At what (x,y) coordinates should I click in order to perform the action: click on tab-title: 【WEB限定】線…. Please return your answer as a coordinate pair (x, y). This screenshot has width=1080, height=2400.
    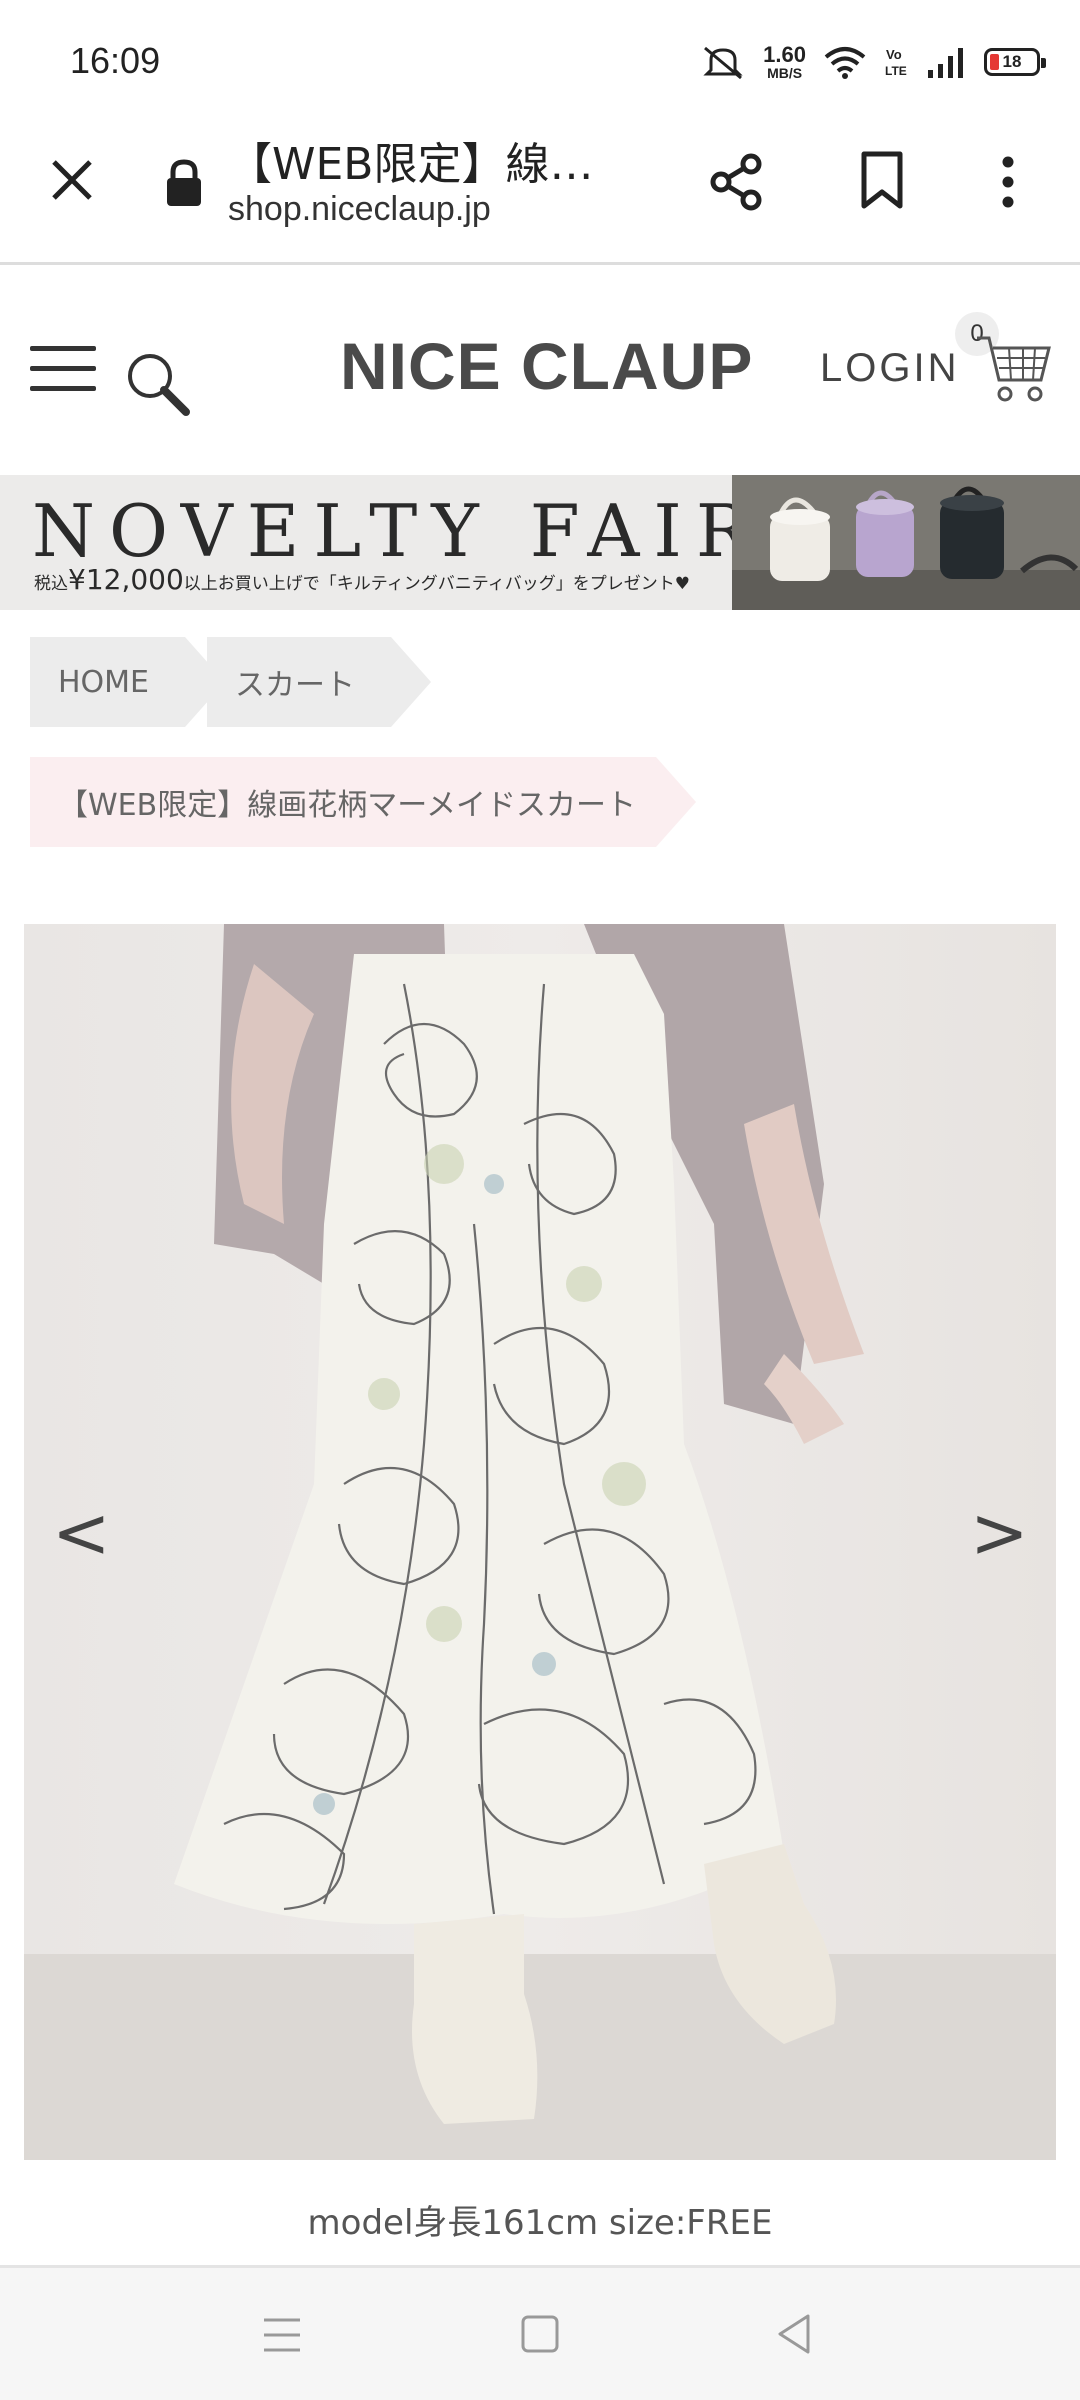
    Looking at the image, I should click on (428, 160).